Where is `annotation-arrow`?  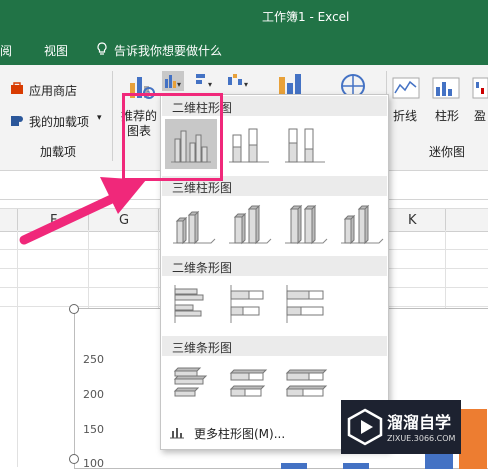
annotation-arrow is located at coordinates (82, 211).